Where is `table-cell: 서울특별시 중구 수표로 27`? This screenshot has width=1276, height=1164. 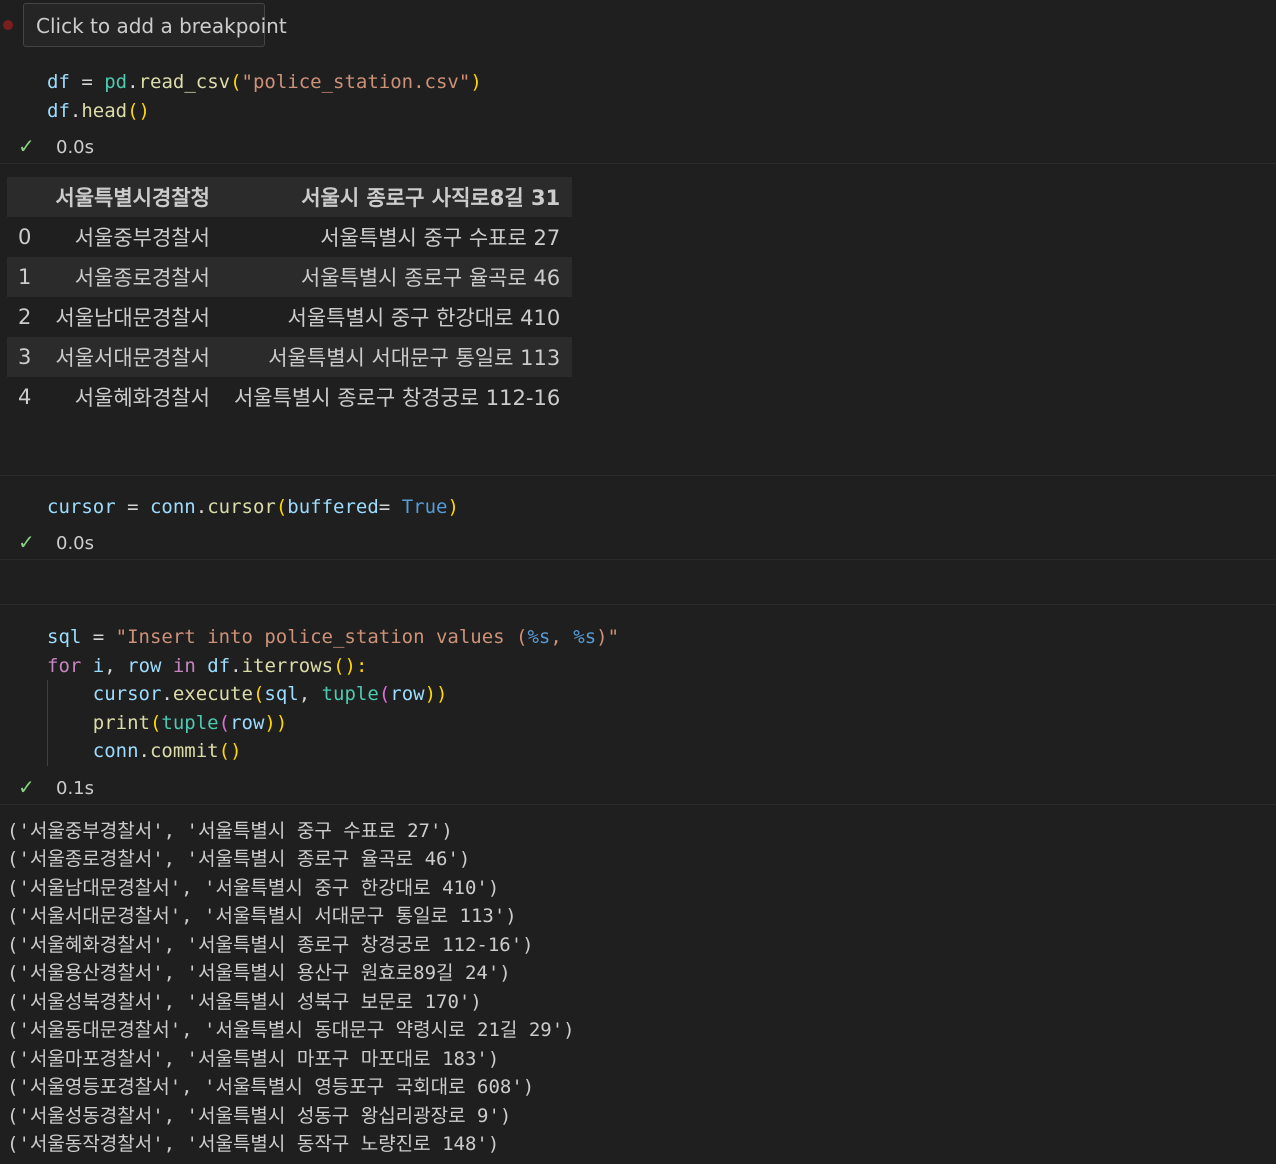 table-cell: 서울특별시 중구 수표로 27 is located at coordinates (440, 238).